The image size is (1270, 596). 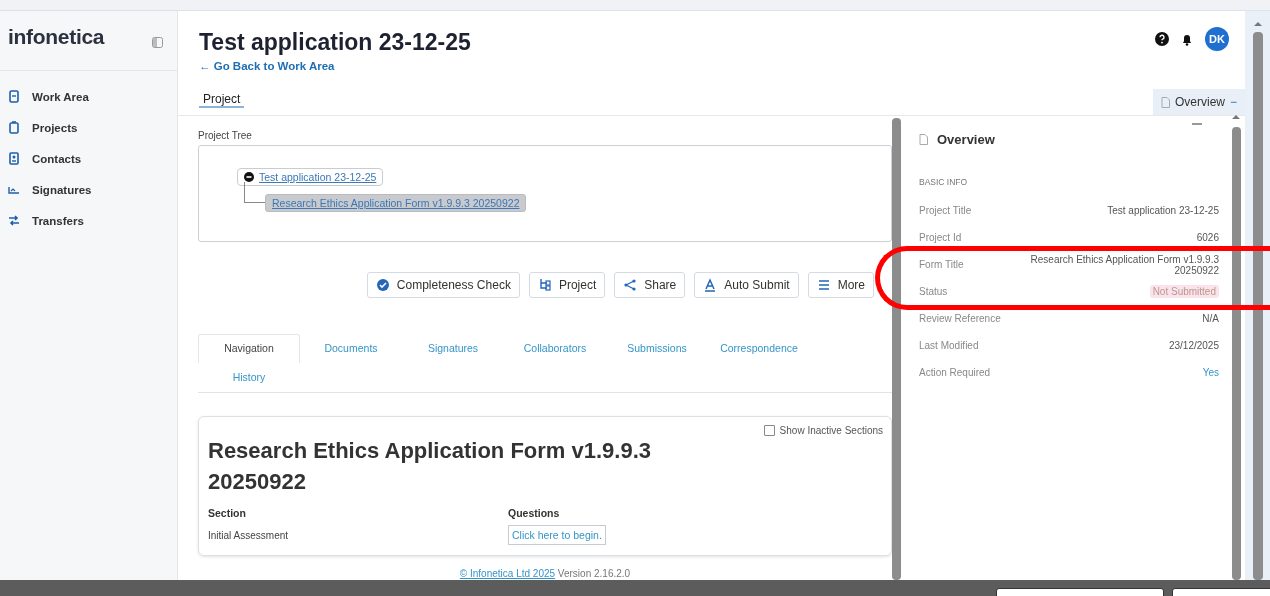 What do you see at coordinates (1257, 23) in the screenshot?
I see `scroll-up-icon` at bounding box center [1257, 23].